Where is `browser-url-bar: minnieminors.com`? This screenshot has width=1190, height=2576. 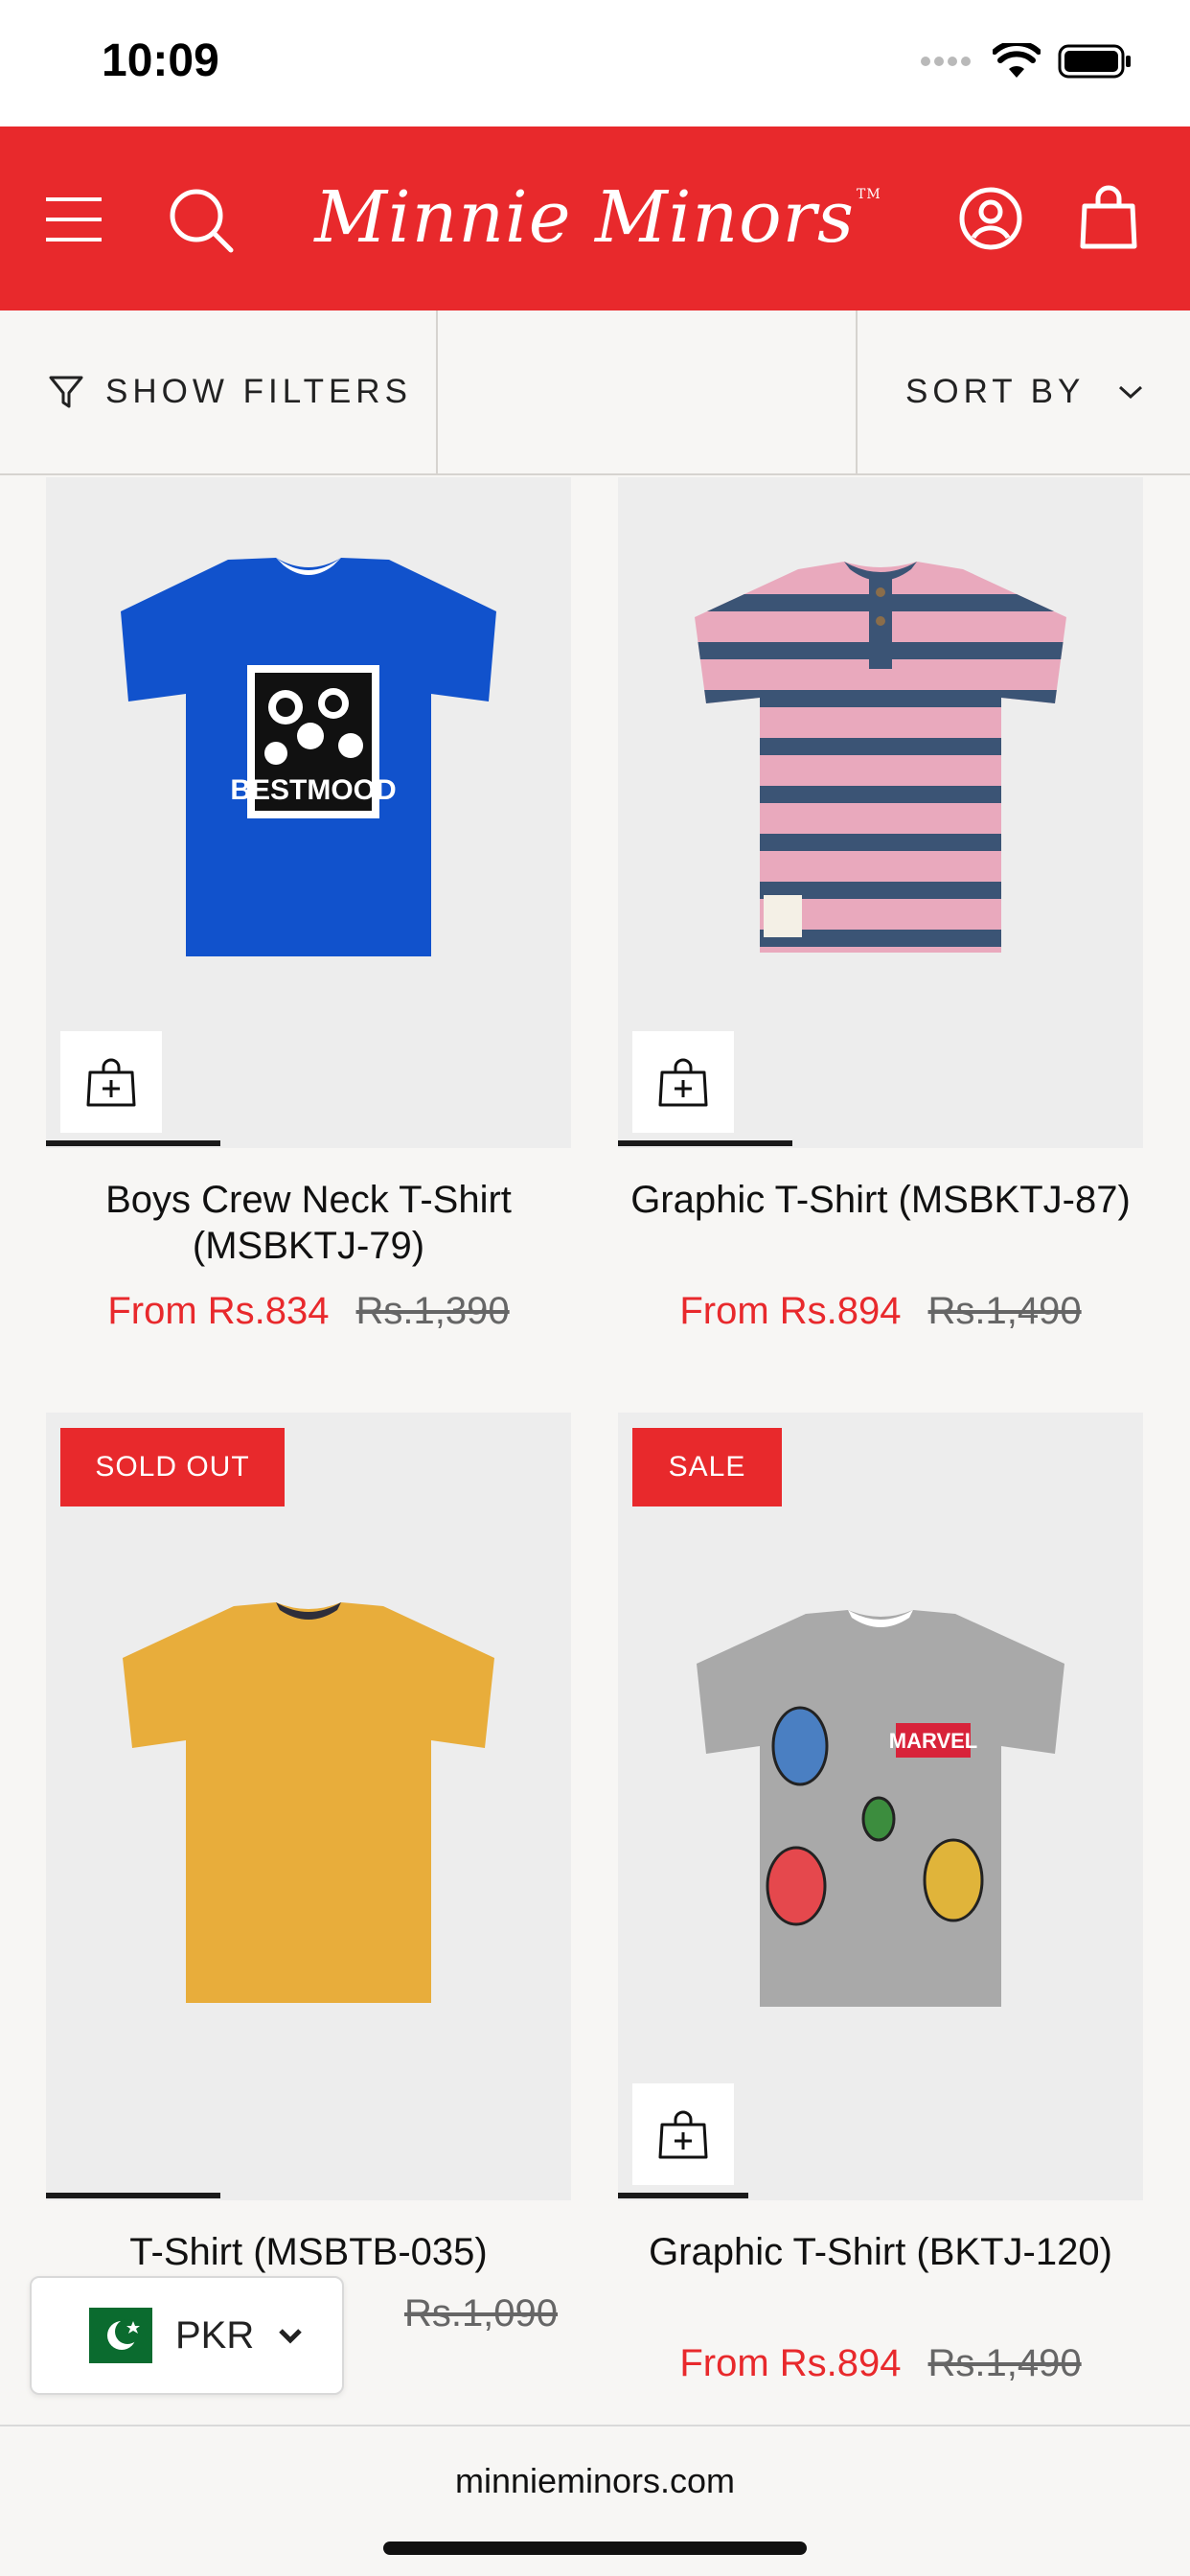
browser-url-bar: minnieminors.com is located at coordinates (595, 2500).